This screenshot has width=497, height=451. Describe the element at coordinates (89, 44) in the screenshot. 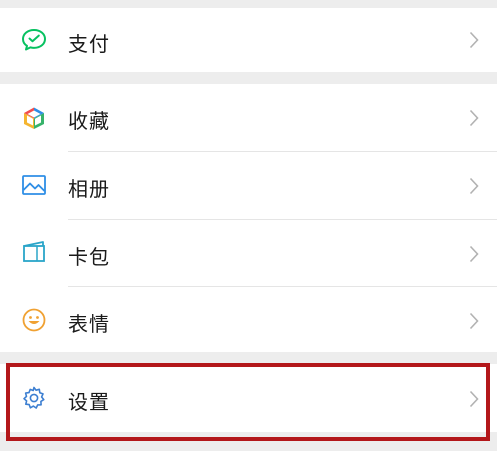

I see `menu-item-pay-label: 支付` at that location.